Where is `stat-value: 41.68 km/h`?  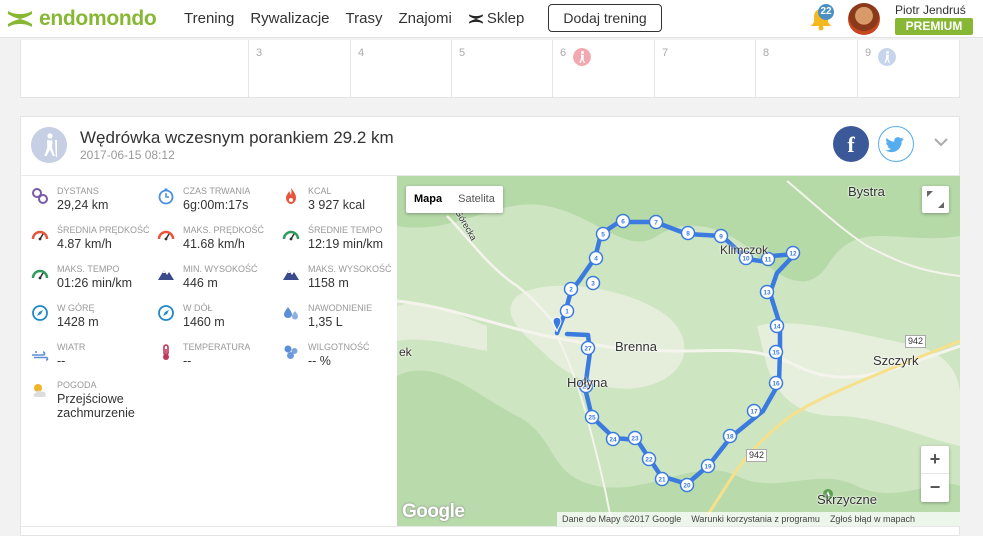 stat-value: 41.68 km/h is located at coordinates (214, 244).